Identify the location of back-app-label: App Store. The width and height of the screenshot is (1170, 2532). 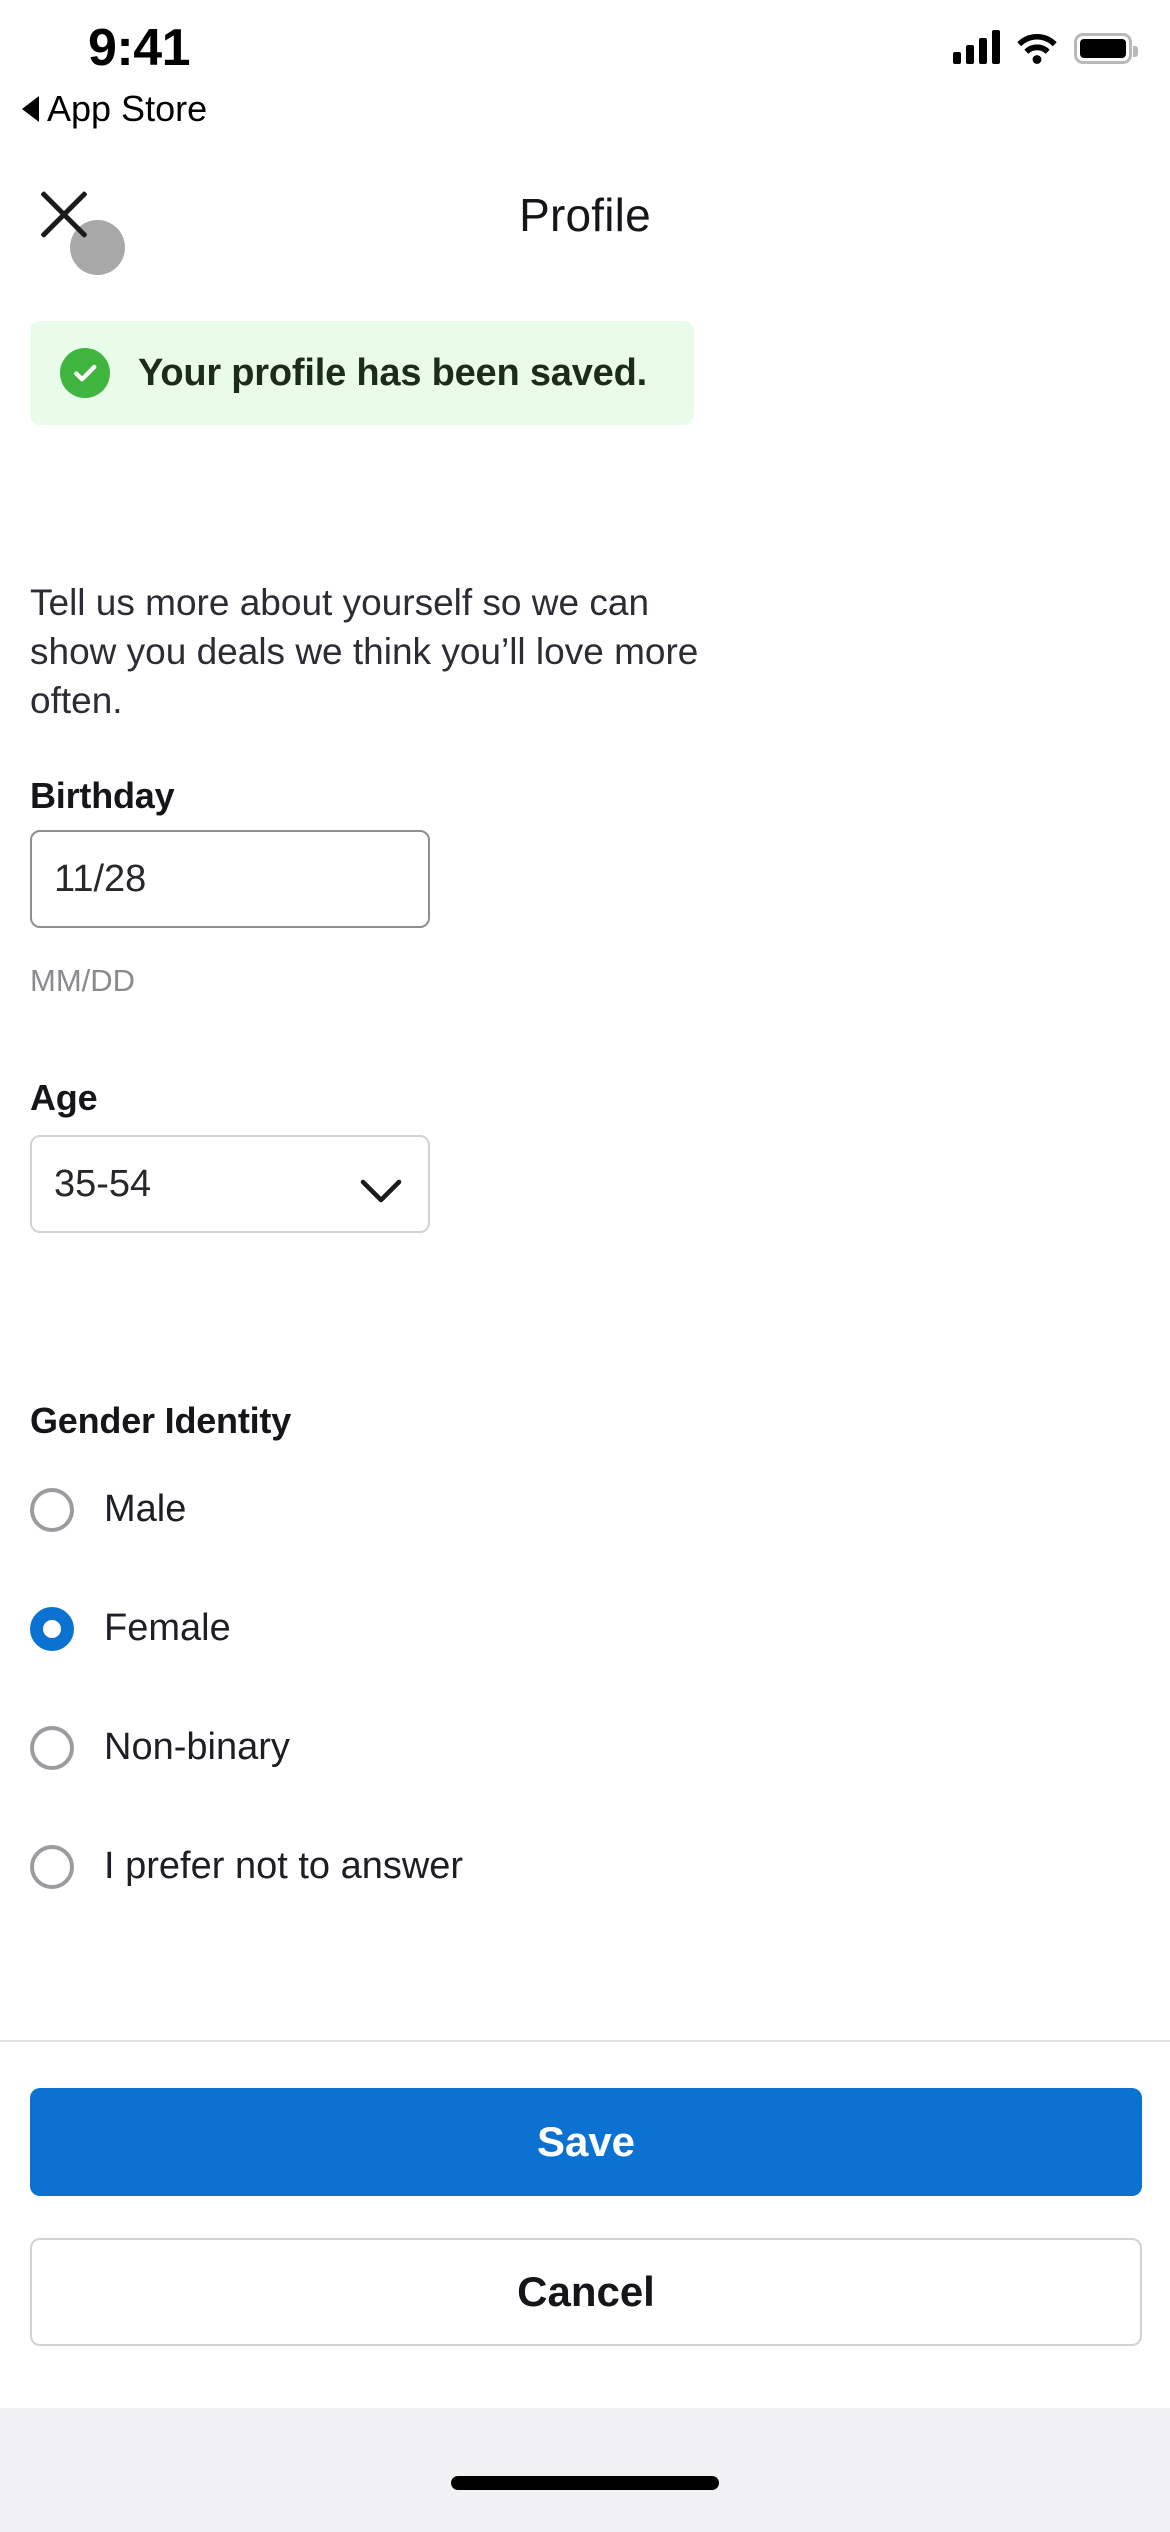
(127, 108).